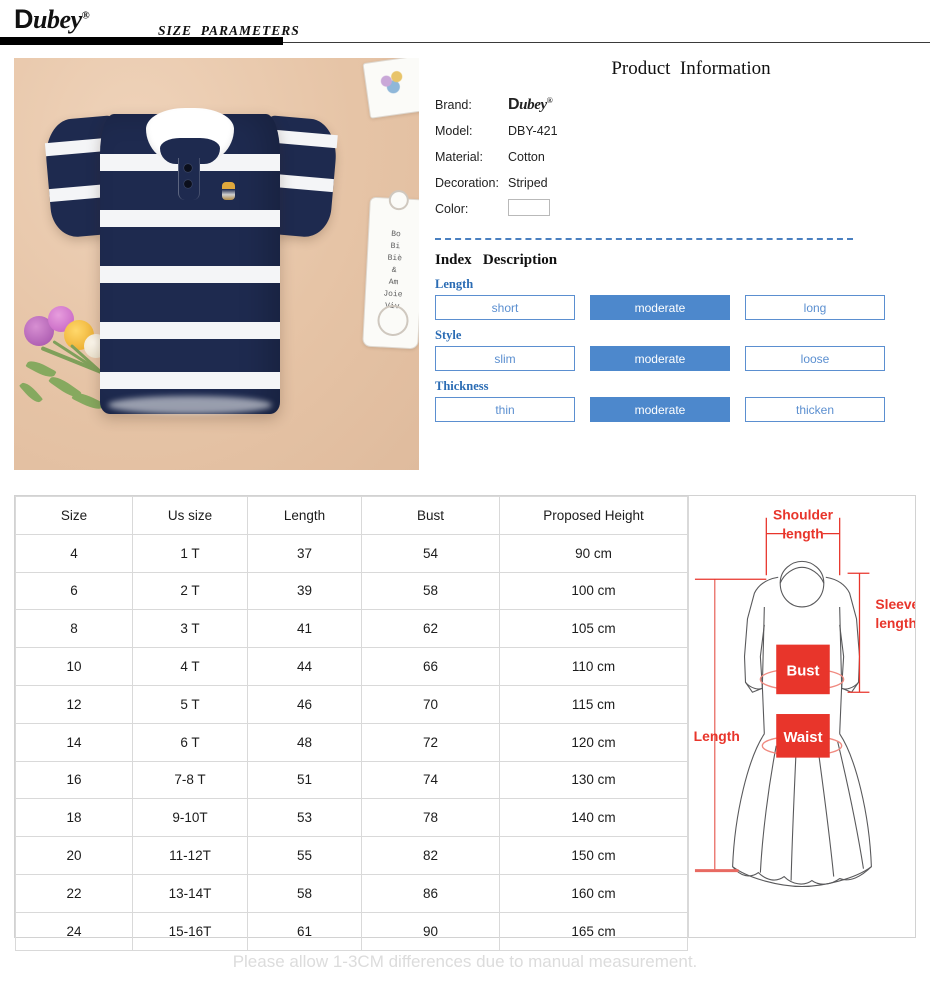 Image resolution: width=930 pixels, height=999 pixels. I want to click on spec-label: Color:, so click(452, 209).